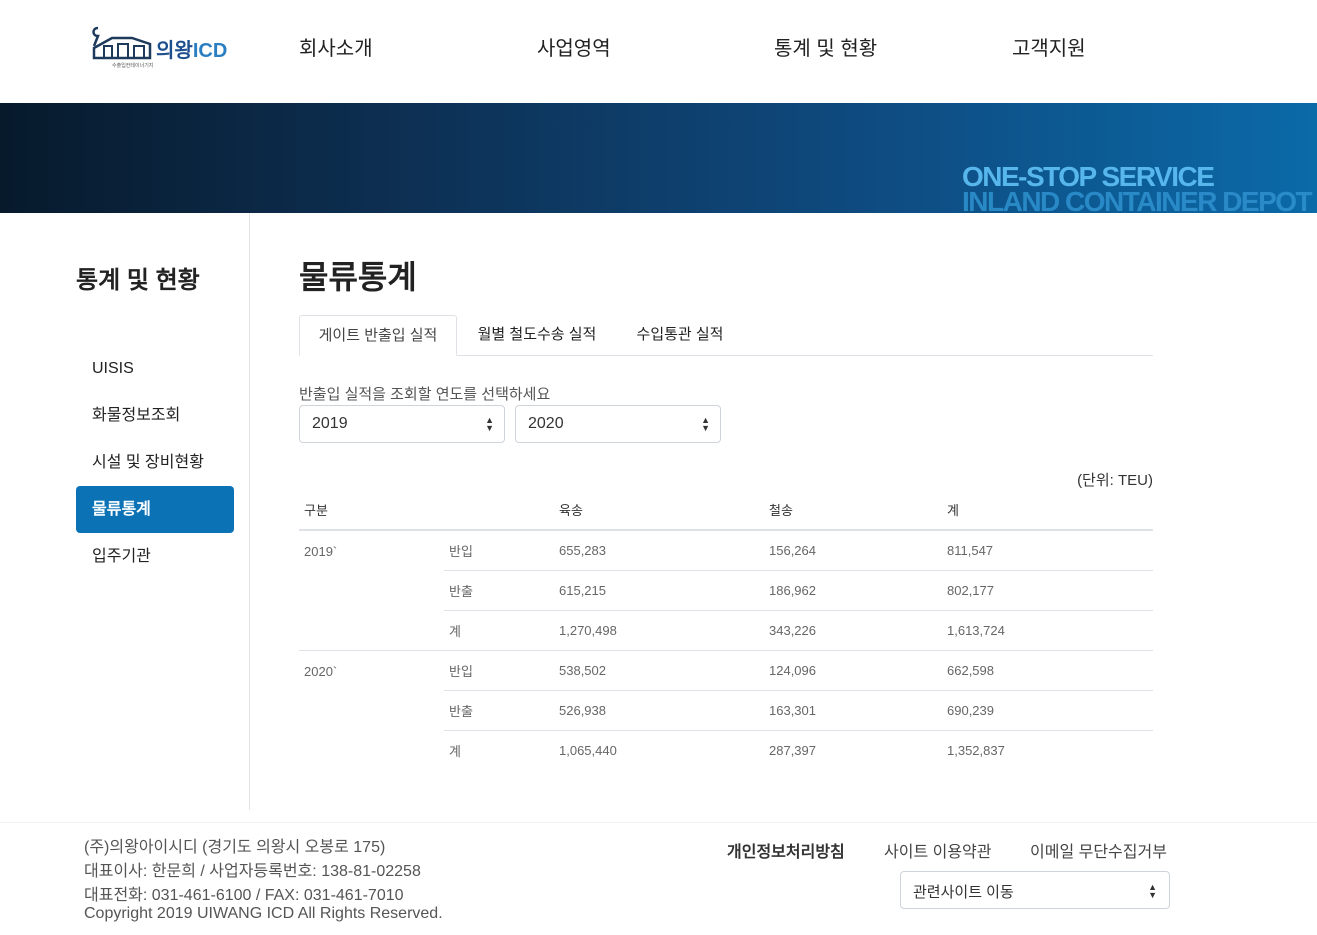  I want to click on year-from-select: 2019 ▲ ▼, so click(402, 424).